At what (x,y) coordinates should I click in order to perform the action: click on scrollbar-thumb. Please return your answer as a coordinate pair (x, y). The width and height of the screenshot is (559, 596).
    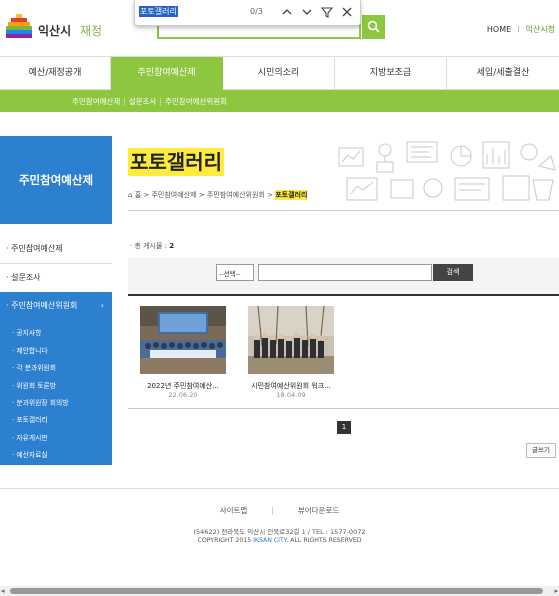
    Looking at the image, I should click on (276, 591).